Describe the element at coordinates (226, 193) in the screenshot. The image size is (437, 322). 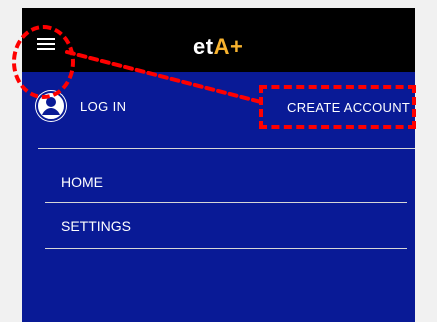
I see `menu-item-home: HOME` at that location.